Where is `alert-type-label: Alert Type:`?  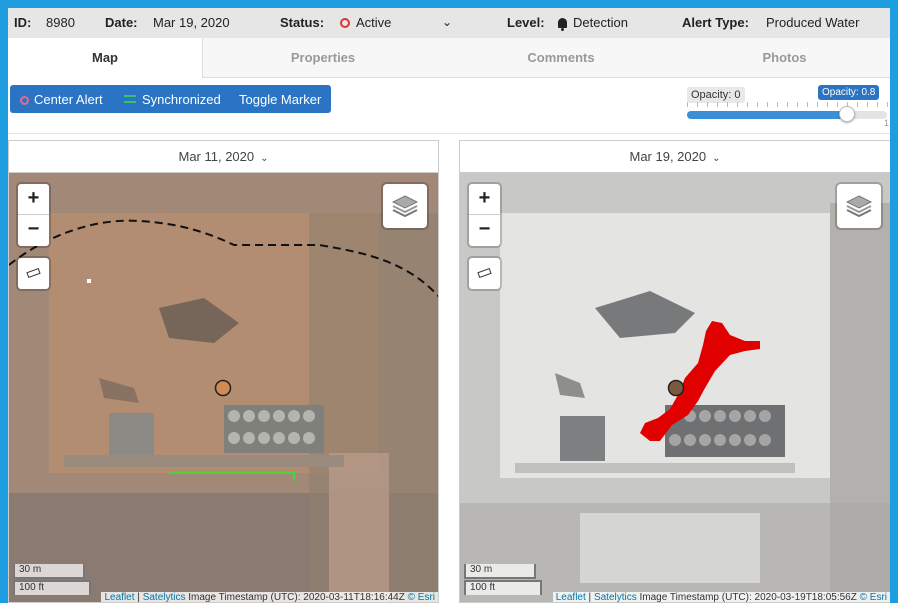
alert-type-label: Alert Type: is located at coordinates (715, 22).